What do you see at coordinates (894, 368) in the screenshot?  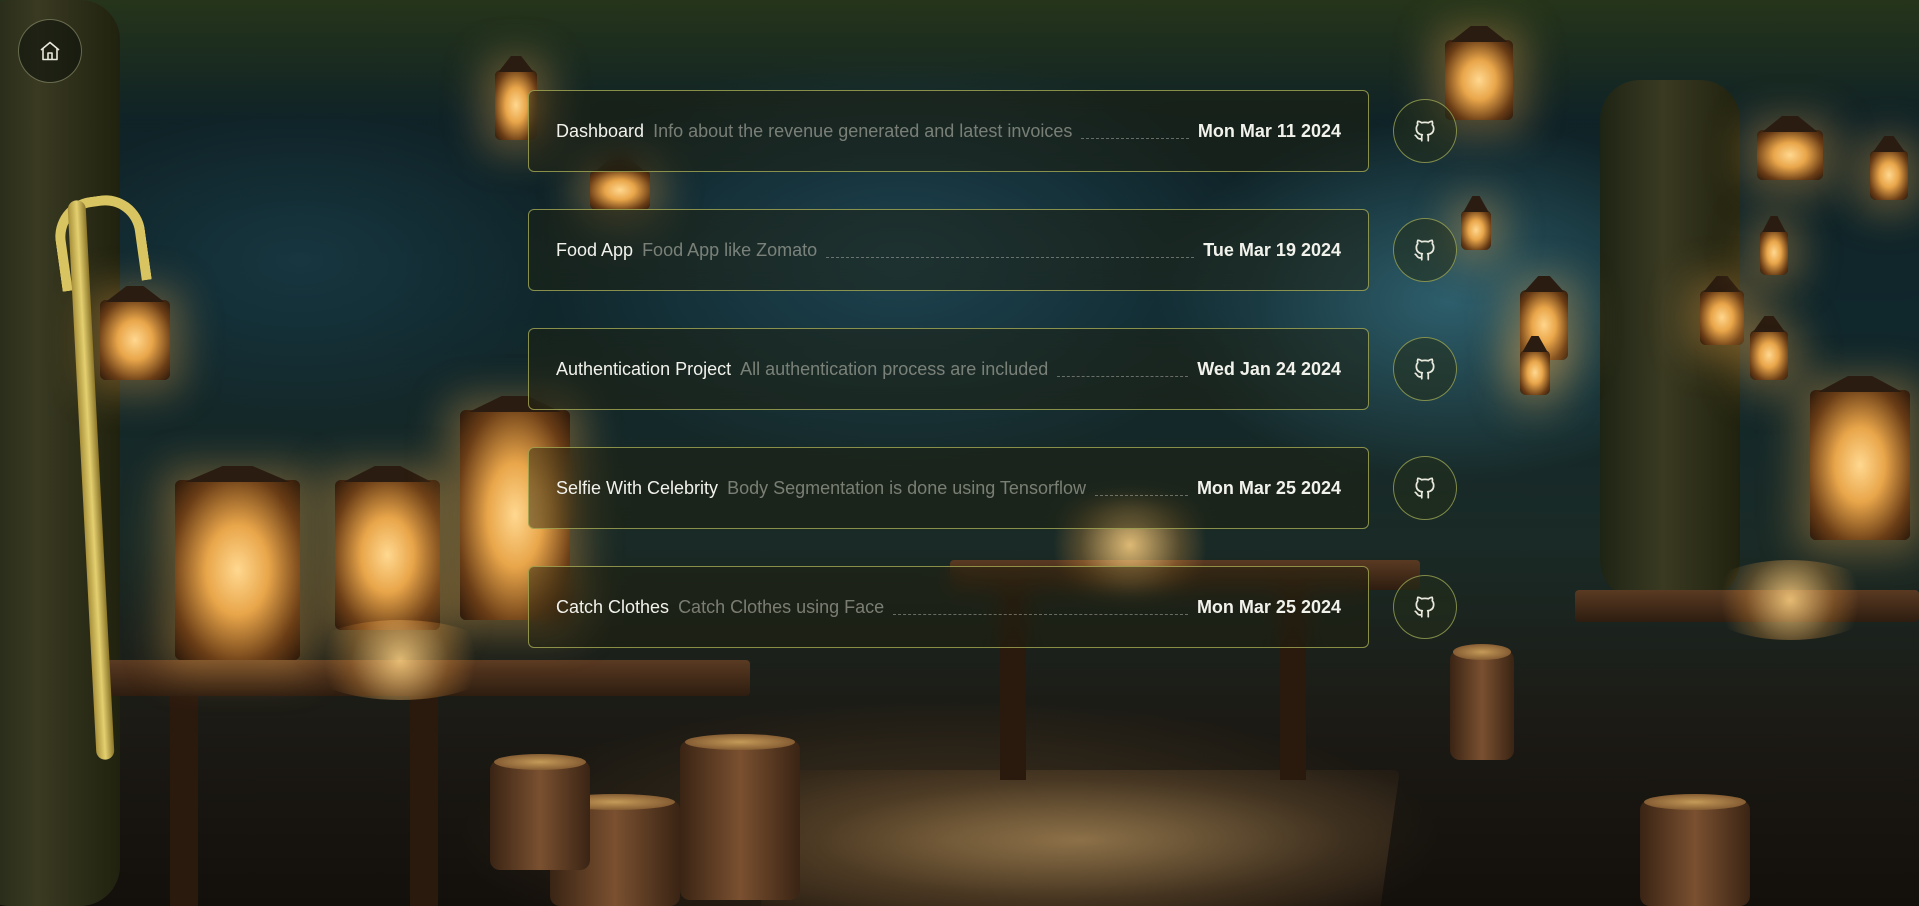 I see `project-description: All authentication process are included` at bounding box center [894, 368].